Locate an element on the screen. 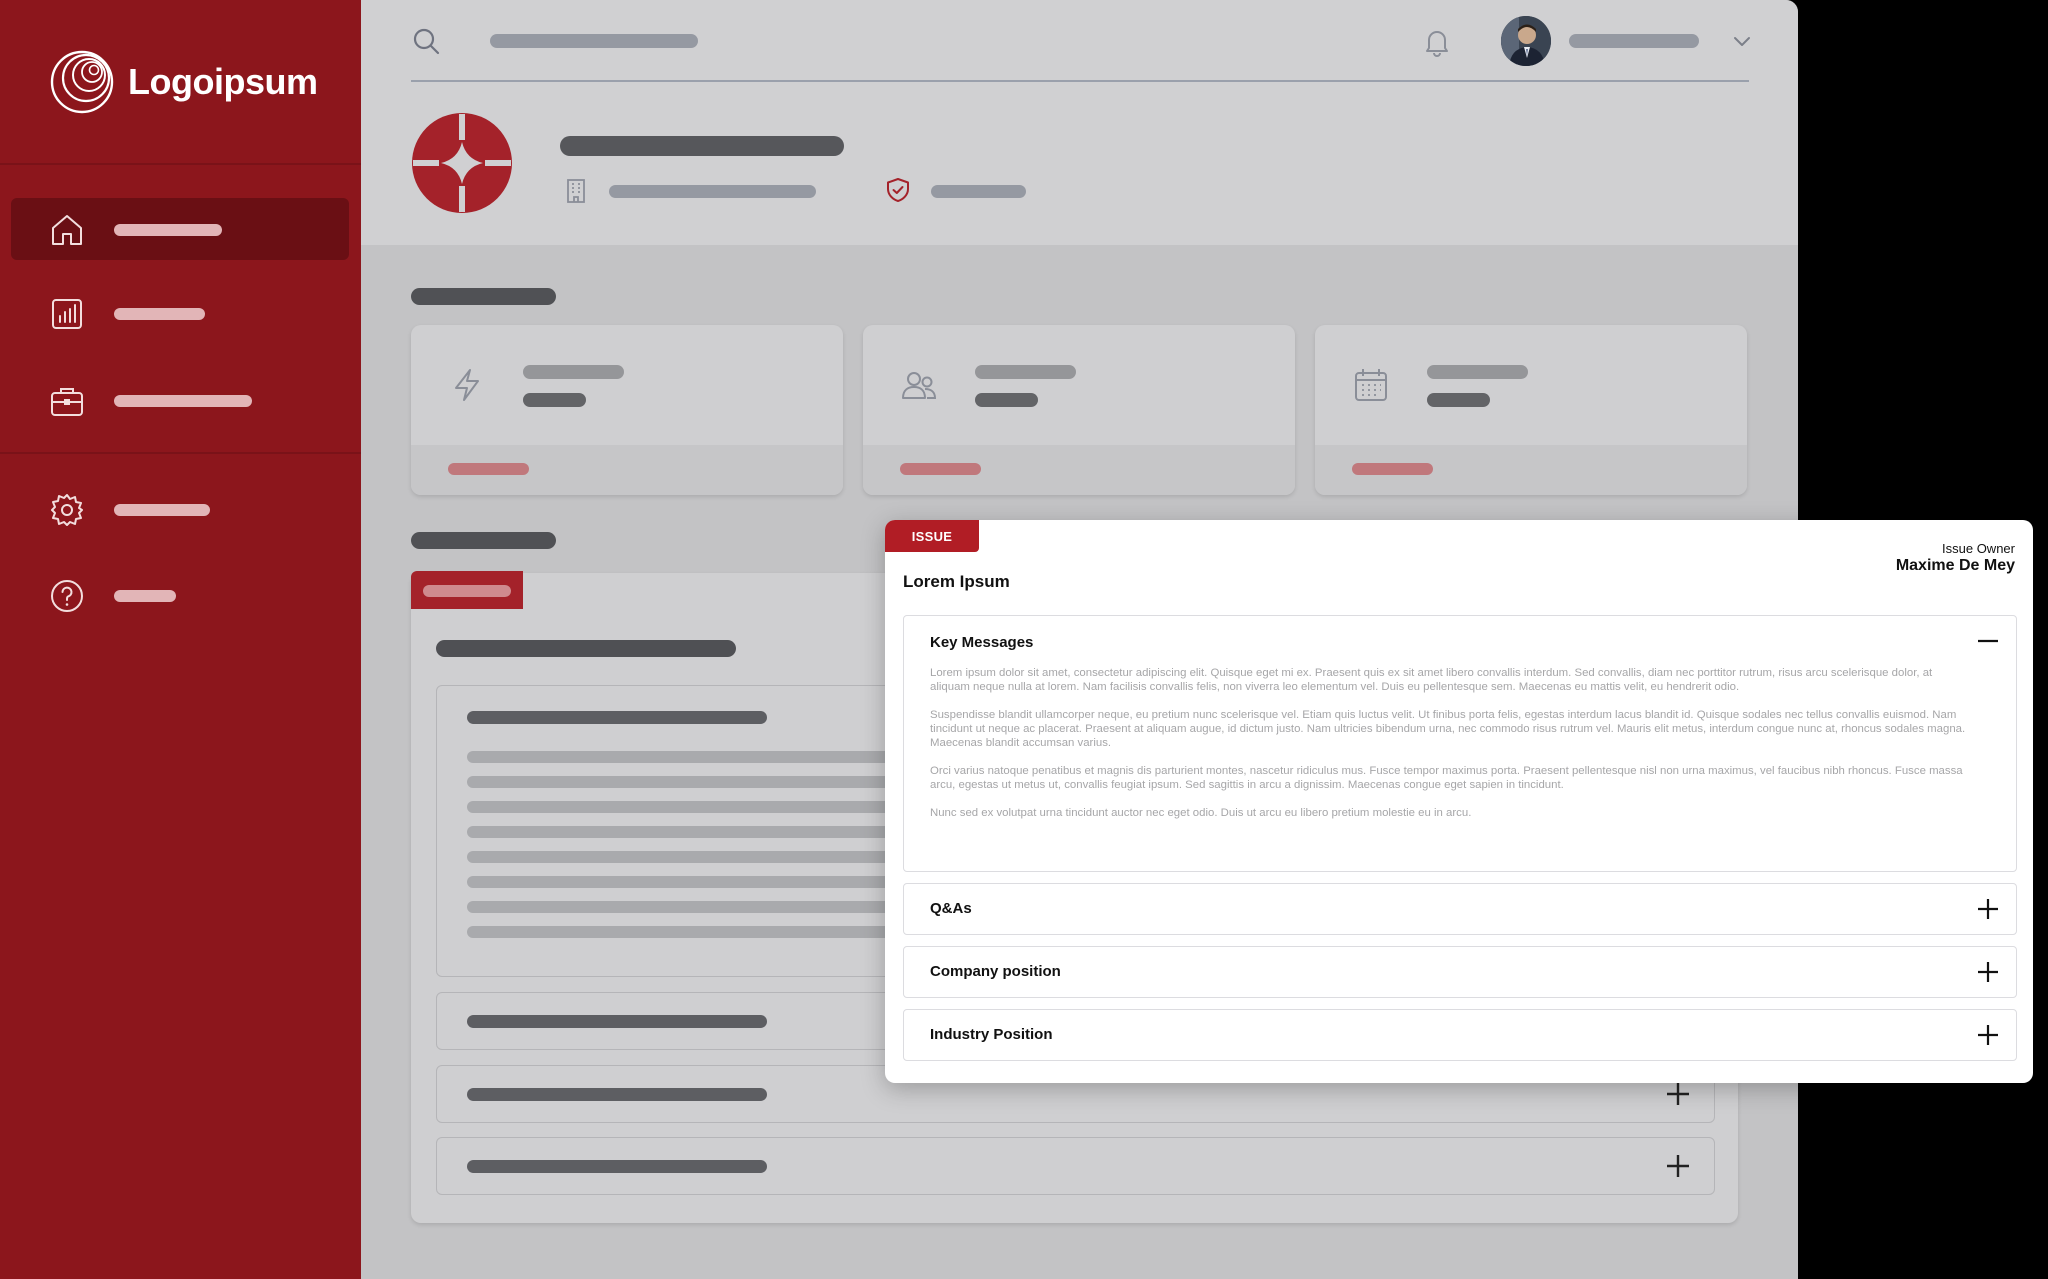  panel-tab is located at coordinates (467, 590).